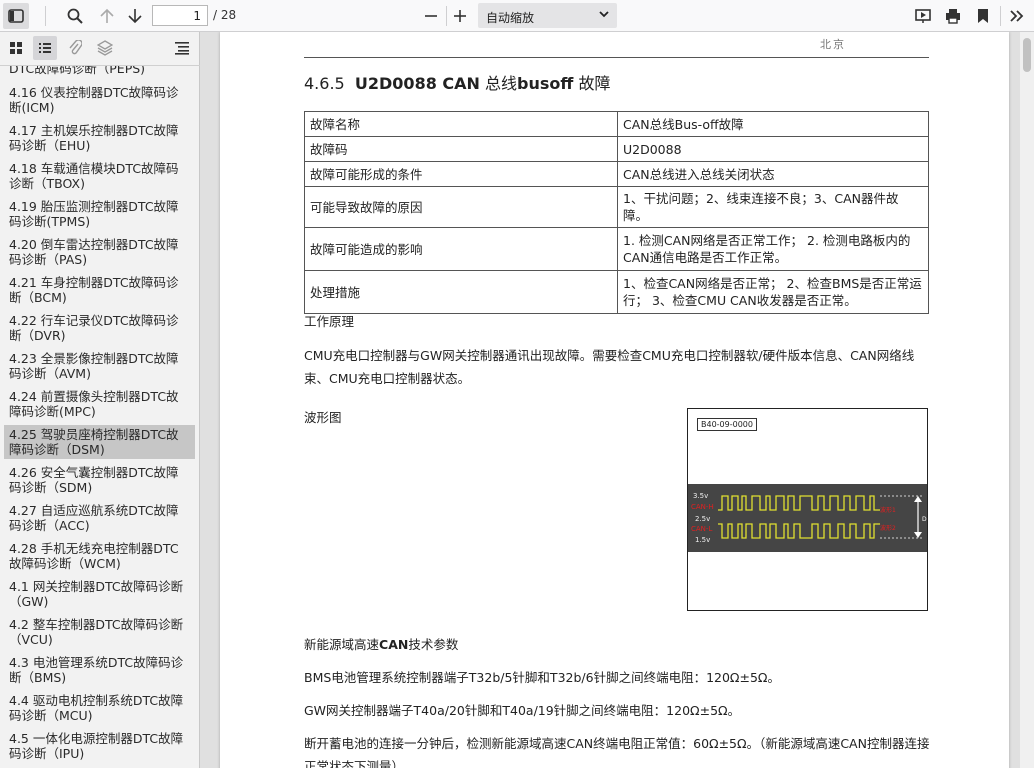 The image size is (1034, 768). I want to click on sidebar-toggle-icon, so click(16, 16).